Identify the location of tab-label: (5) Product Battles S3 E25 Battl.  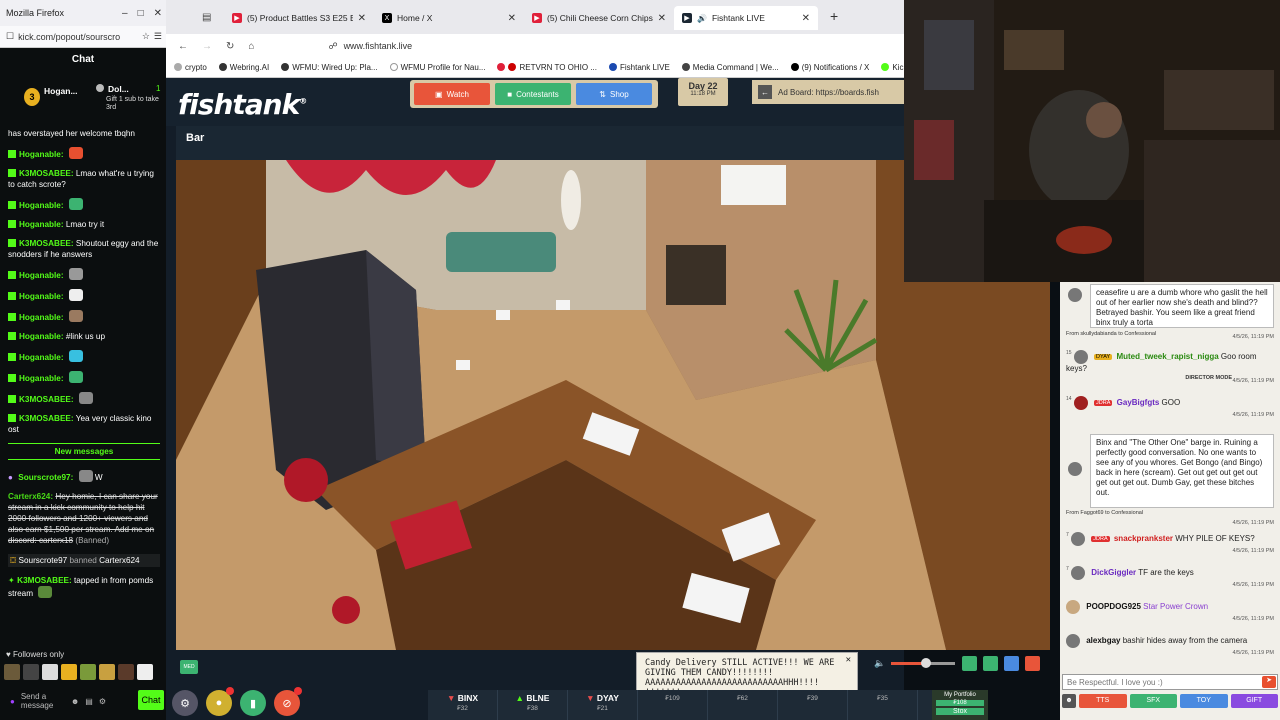
(300, 18).